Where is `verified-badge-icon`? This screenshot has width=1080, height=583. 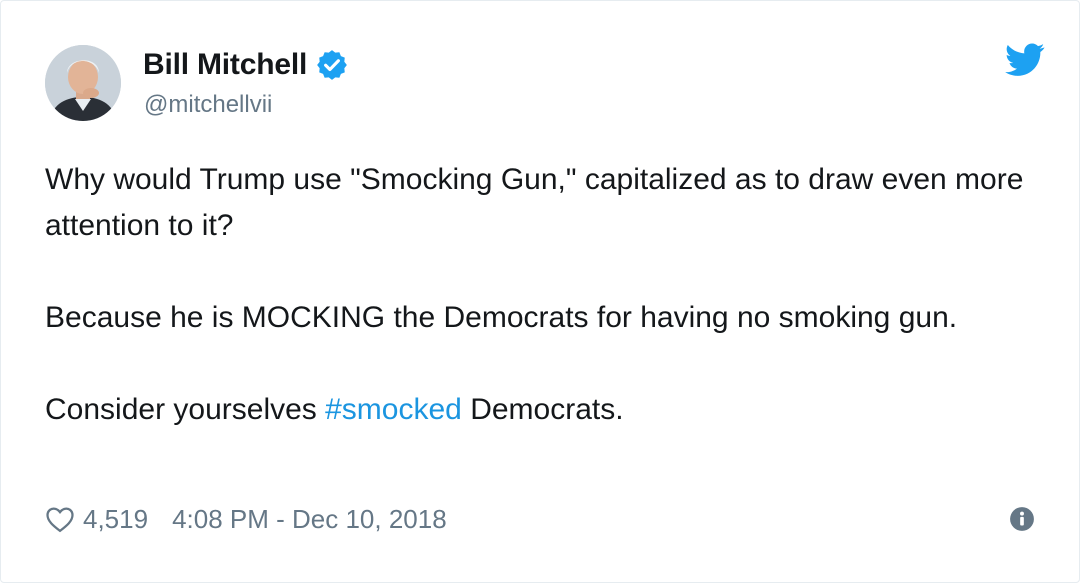 verified-badge-icon is located at coordinates (332, 65).